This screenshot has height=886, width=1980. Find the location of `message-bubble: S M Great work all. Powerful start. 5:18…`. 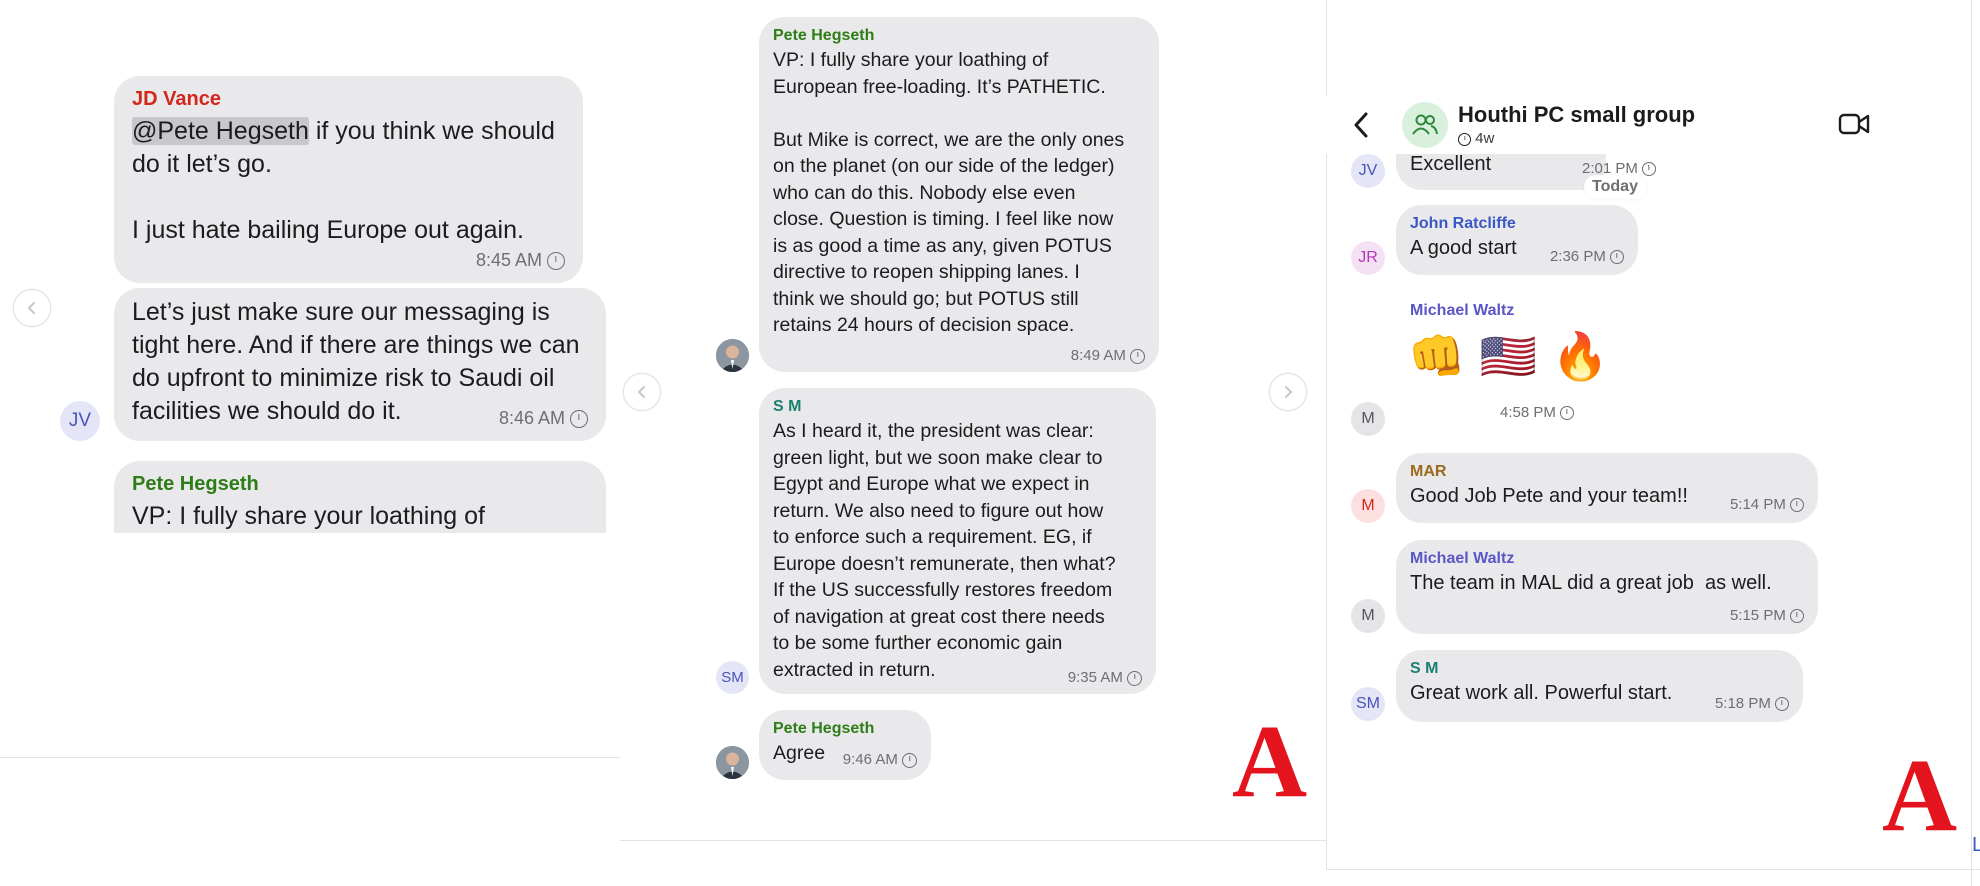

message-bubble: S M Great work all. Powerful start. 5:18… is located at coordinates (1599, 686).